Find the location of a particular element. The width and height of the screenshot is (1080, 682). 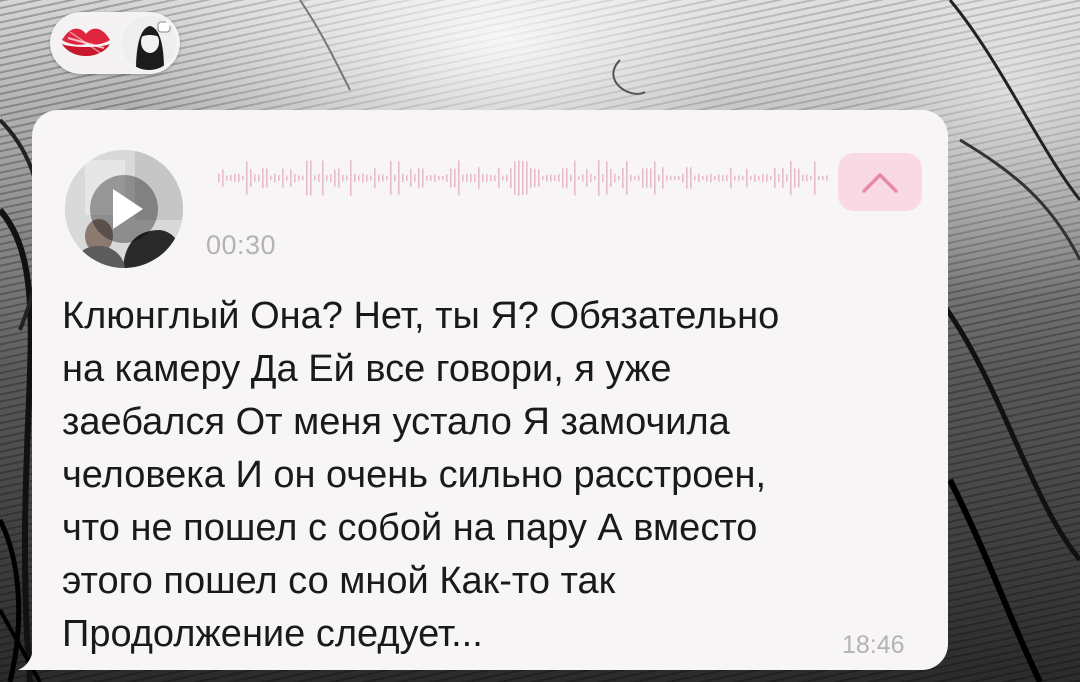

collapse-transcript-button is located at coordinates (880, 182).